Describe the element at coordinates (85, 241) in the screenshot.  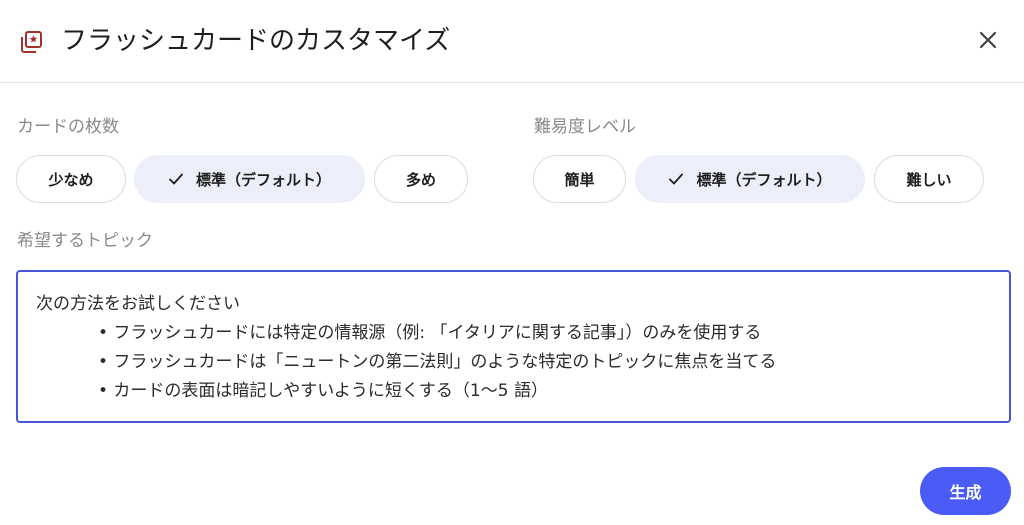
I see `topic-label: 希望するトピック` at that location.